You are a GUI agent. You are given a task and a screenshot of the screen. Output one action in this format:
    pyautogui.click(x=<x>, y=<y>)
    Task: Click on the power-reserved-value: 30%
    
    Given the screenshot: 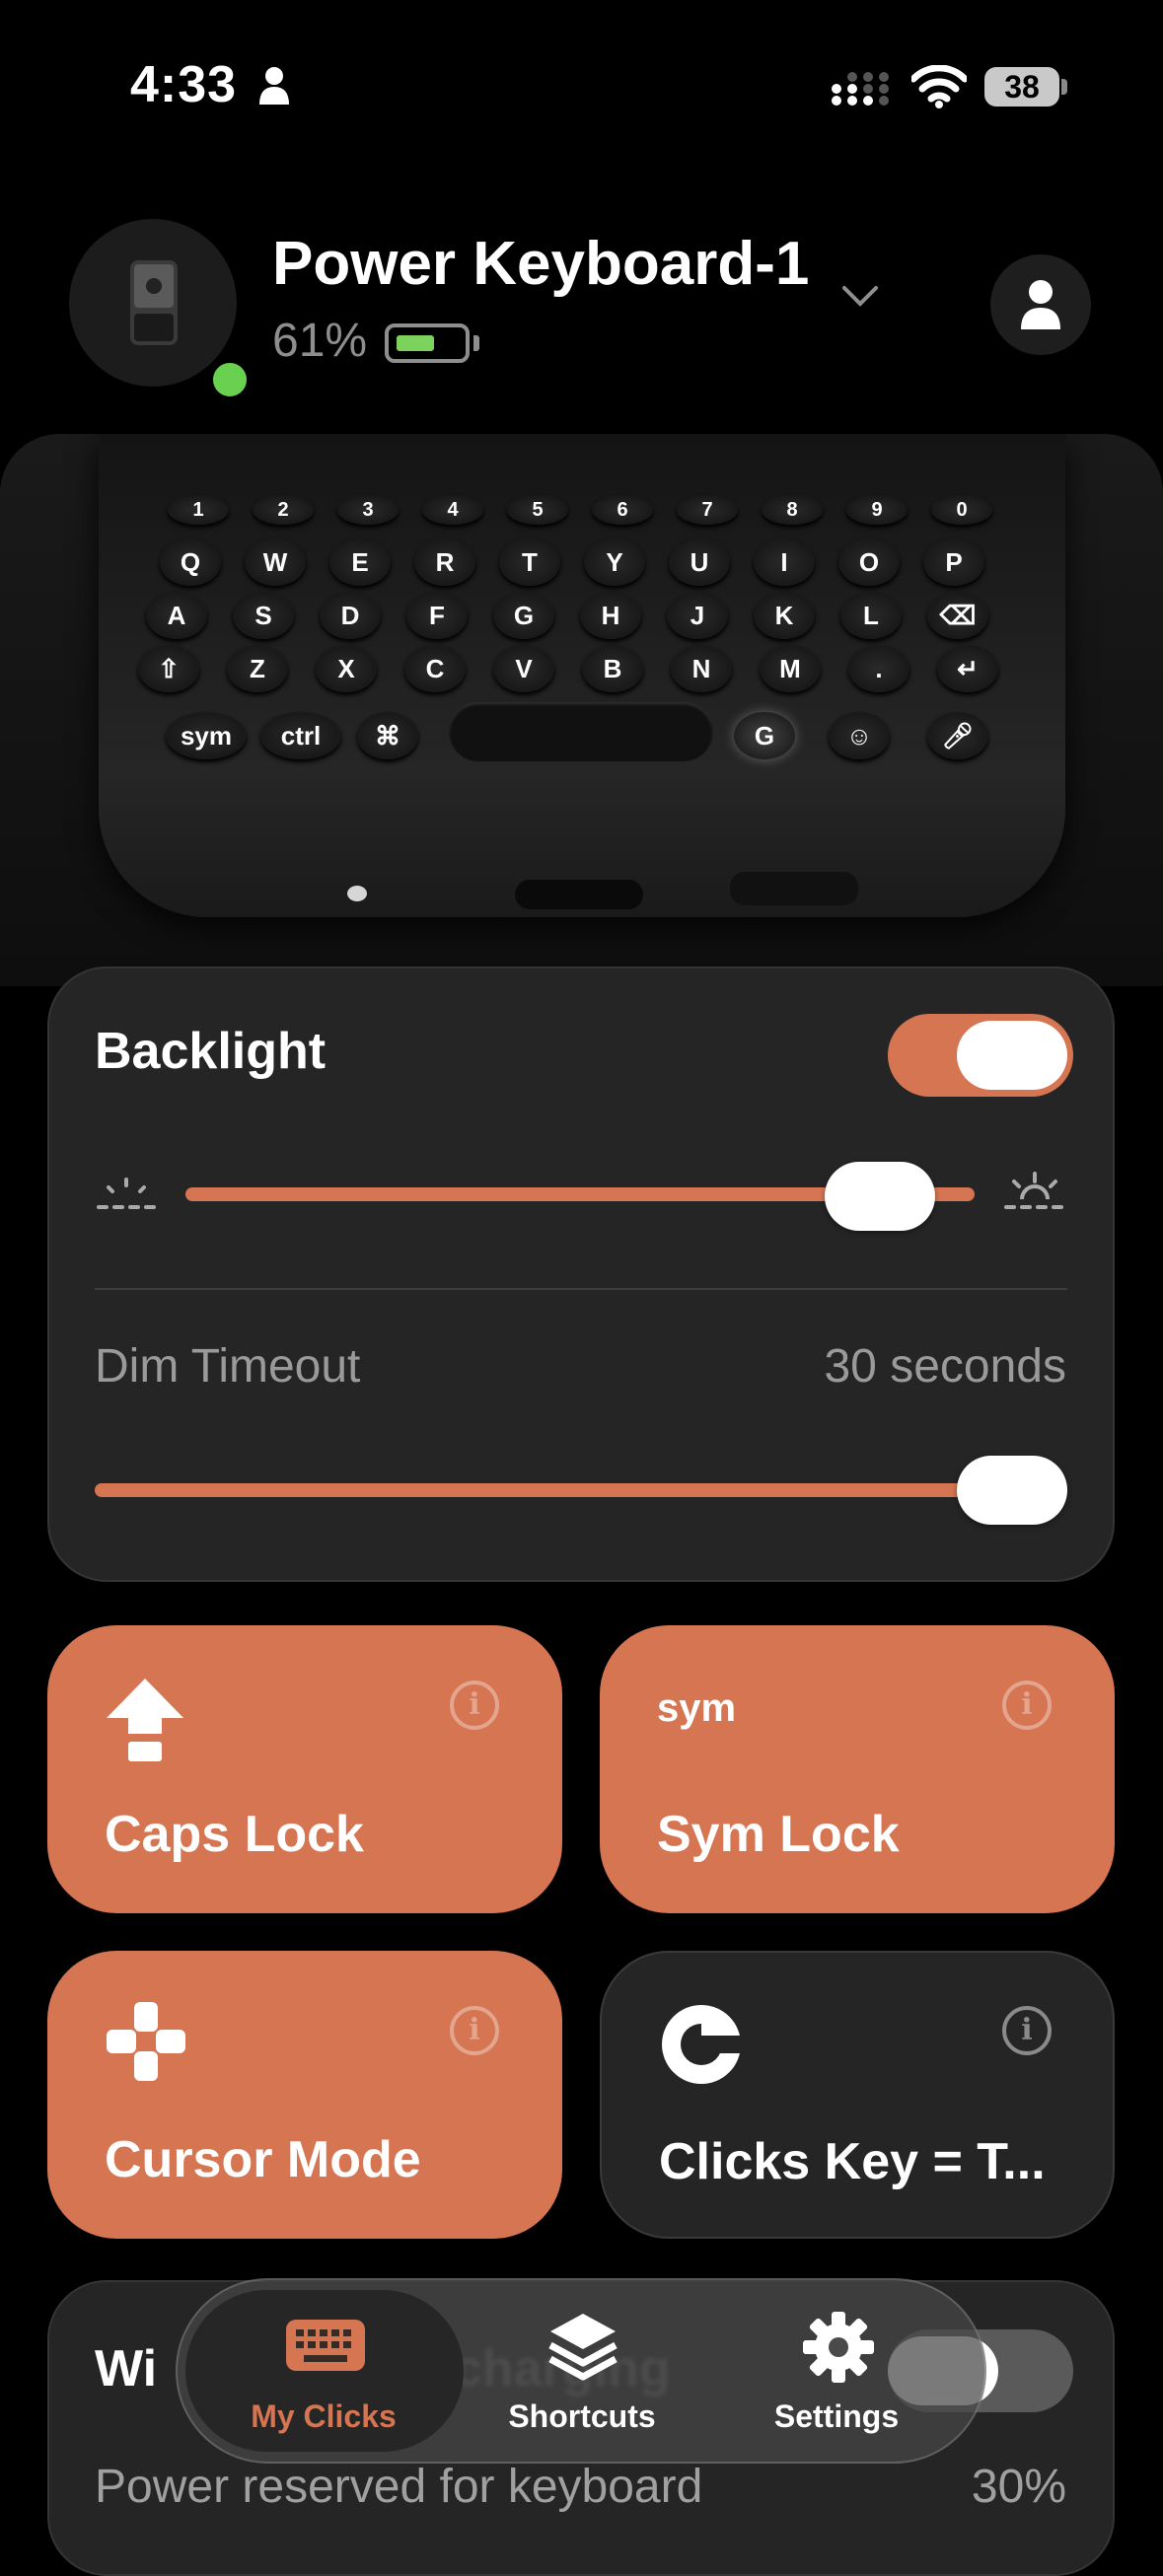 What is the action you would take?
    pyautogui.click(x=1018, y=2487)
    